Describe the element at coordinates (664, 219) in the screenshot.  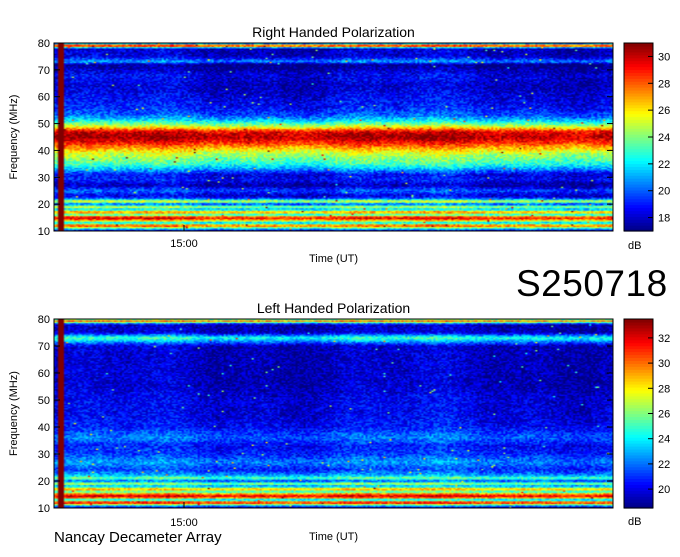
I see `colorbar-tick-label: 18` at that location.